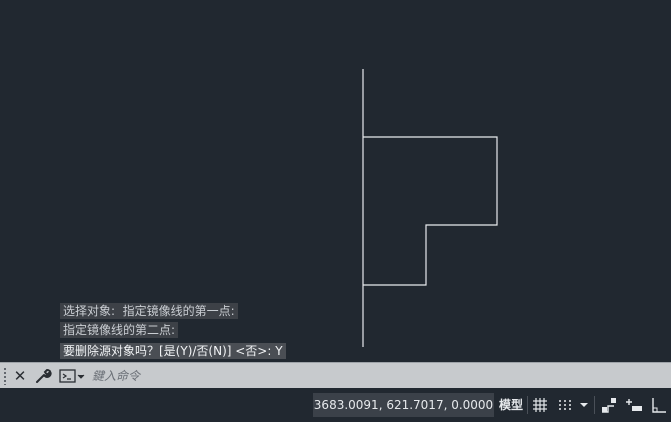 The width and height of the screenshot is (671, 422). What do you see at coordinates (609, 405) in the screenshot?
I see `infer-constraints-icon` at bounding box center [609, 405].